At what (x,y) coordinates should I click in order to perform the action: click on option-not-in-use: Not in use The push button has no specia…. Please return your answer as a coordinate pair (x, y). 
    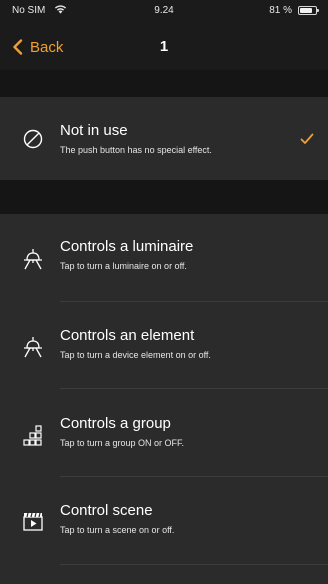
    Looking at the image, I should click on (164, 138).